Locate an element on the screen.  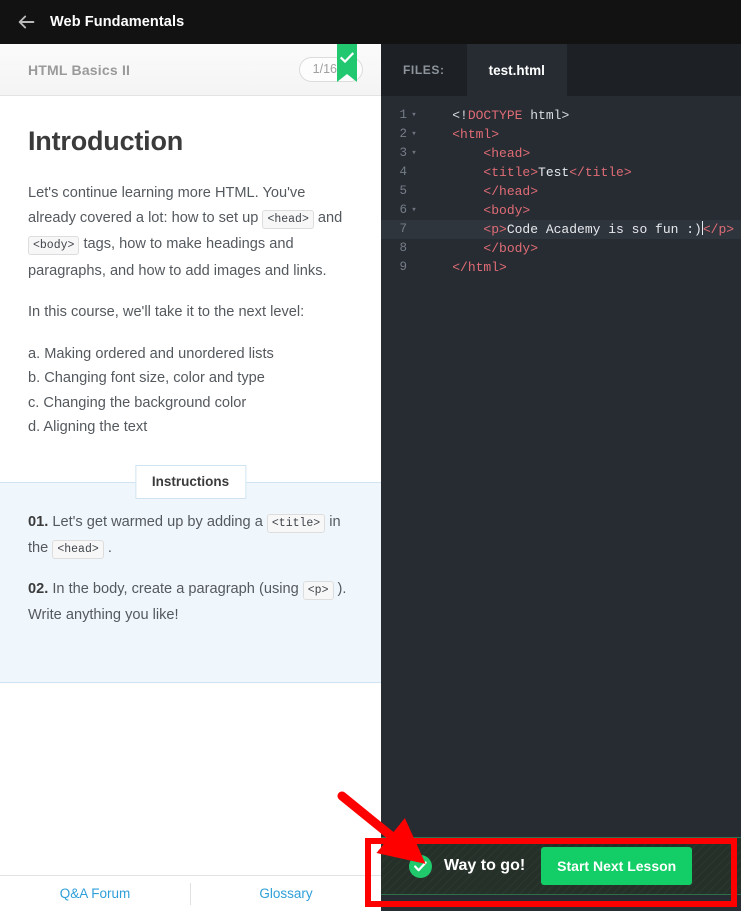
code-line: 7 <p>Code Academy is so fun :)</p> is located at coordinates (561, 229).